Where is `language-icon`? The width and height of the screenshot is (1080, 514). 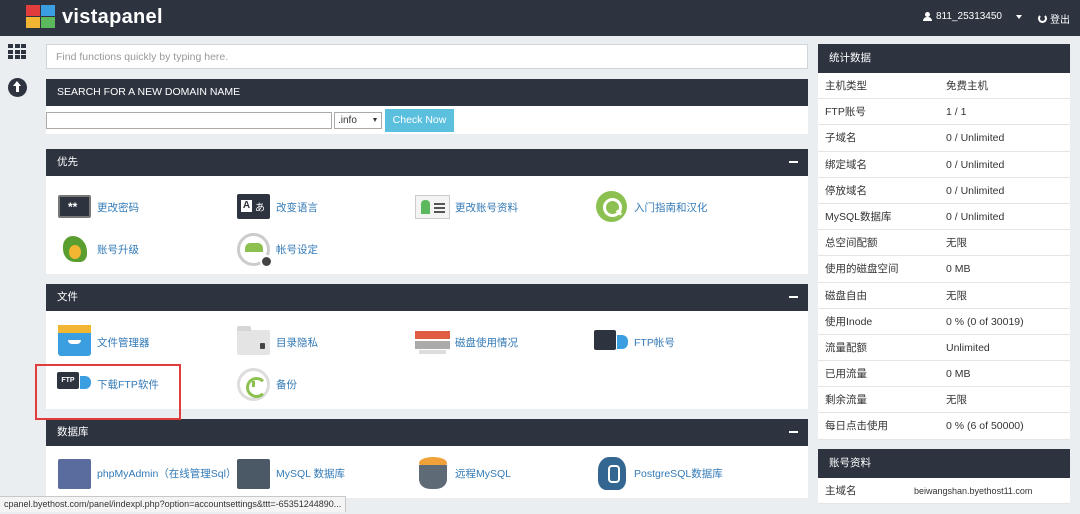
language-icon is located at coordinates (254, 207).